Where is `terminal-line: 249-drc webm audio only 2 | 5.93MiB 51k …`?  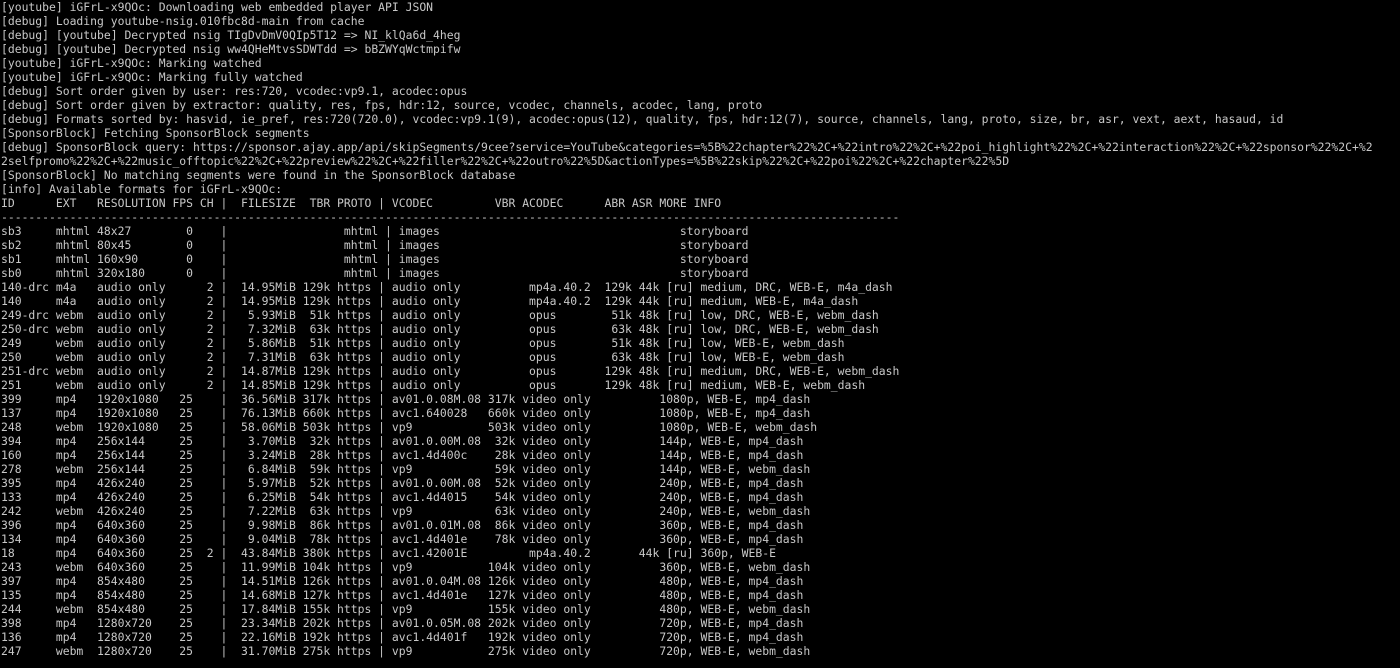
terminal-line: 249-drc webm audio only 2 | 5.93MiB 51k … is located at coordinates (440, 315).